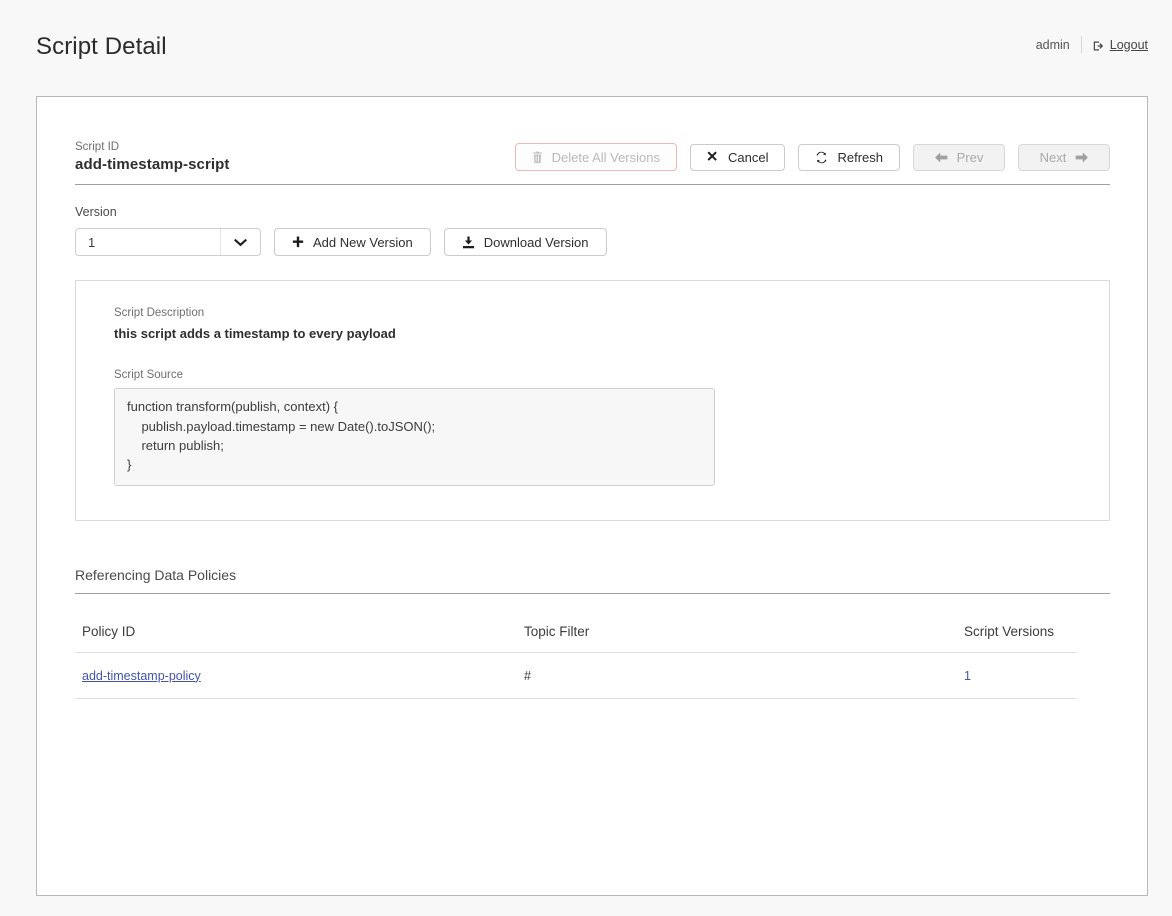  What do you see at coordinates (967, 676) in the screenshot?
I see `script-versions-link: 1` at bounding box center [967, 676].